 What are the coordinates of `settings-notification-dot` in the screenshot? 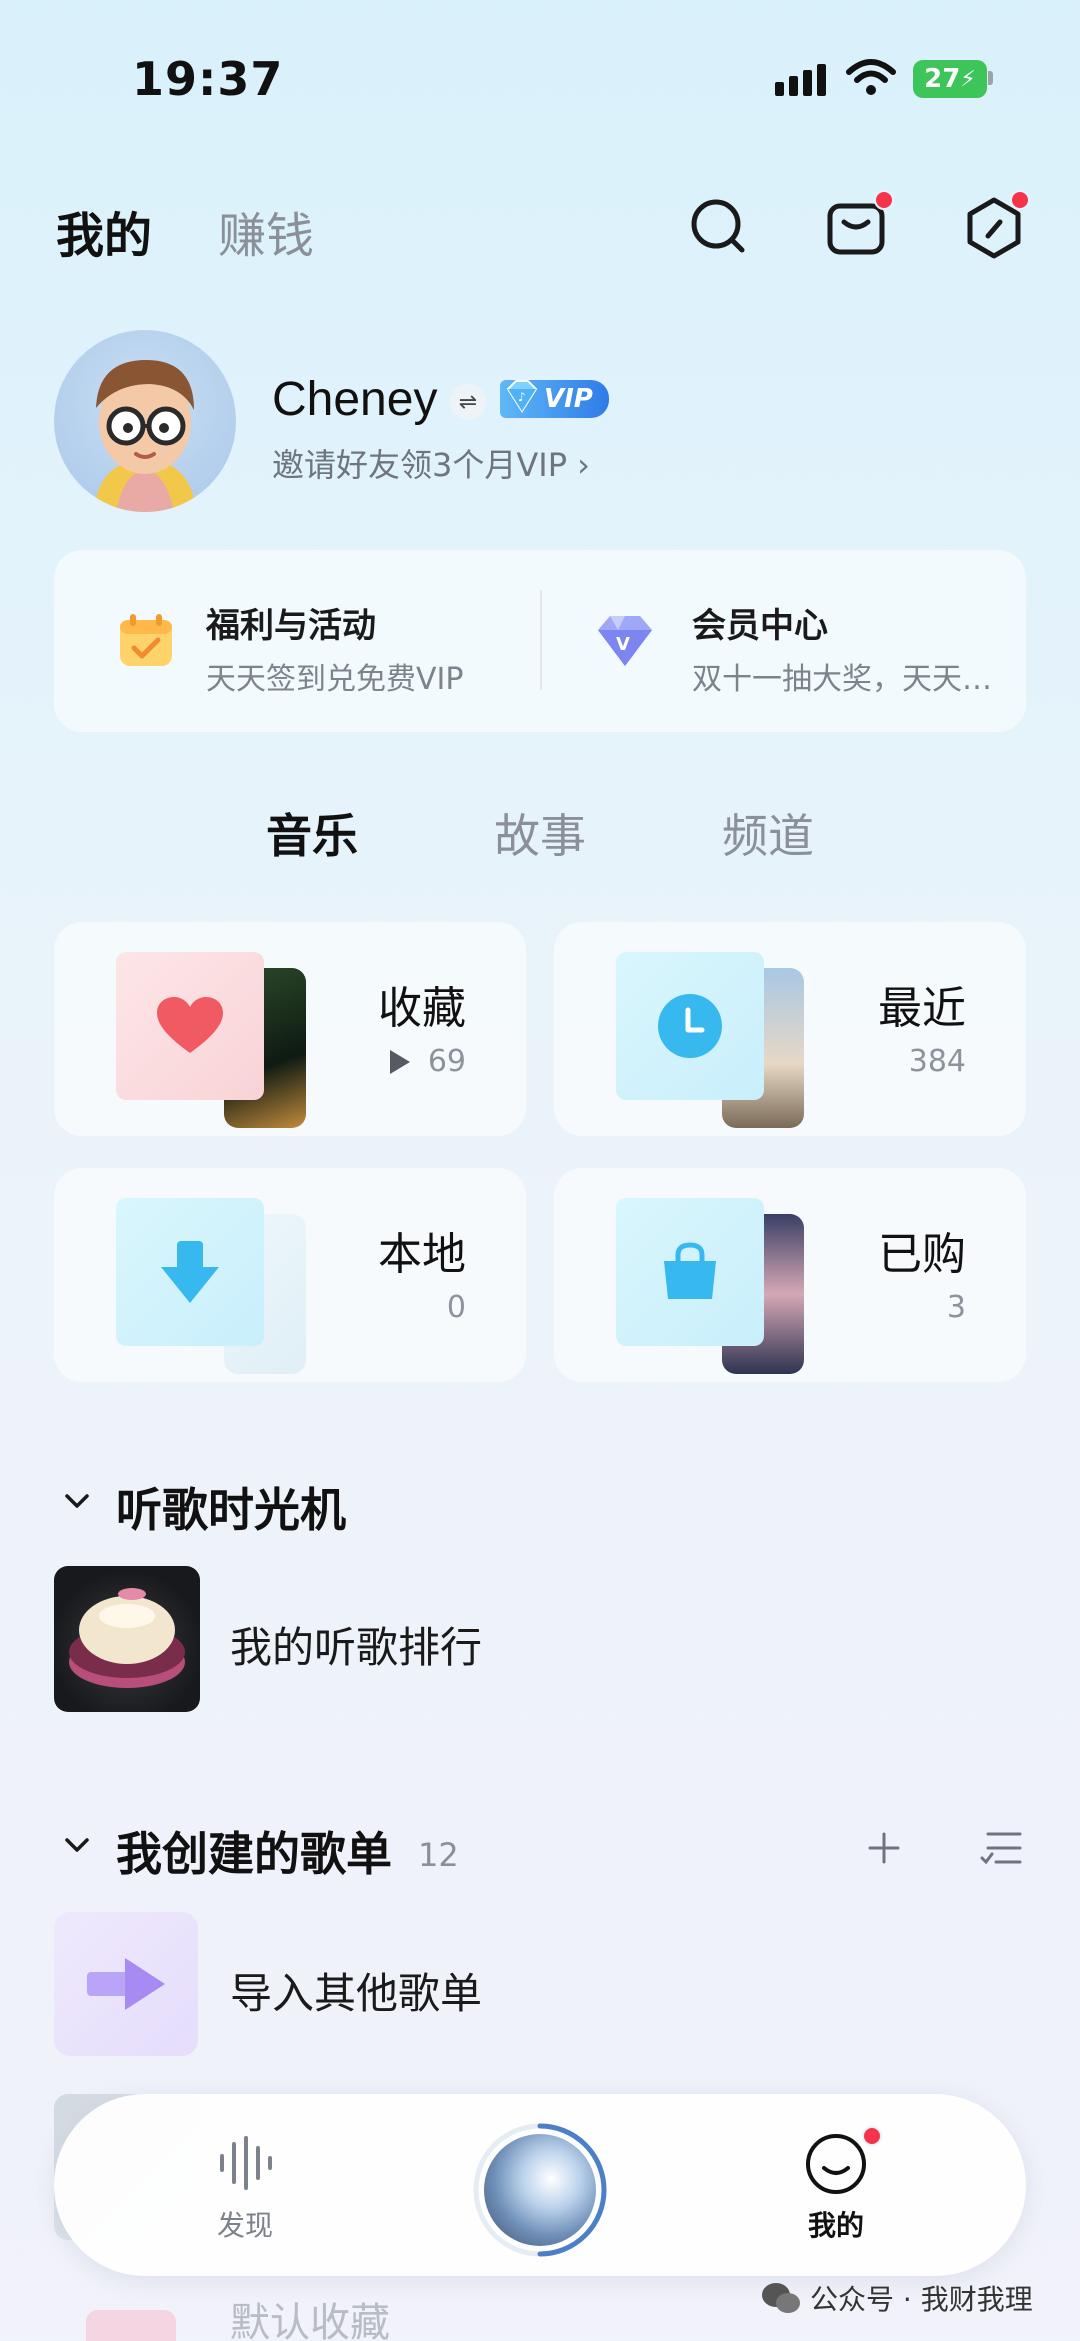 It's located at (1020, 200).